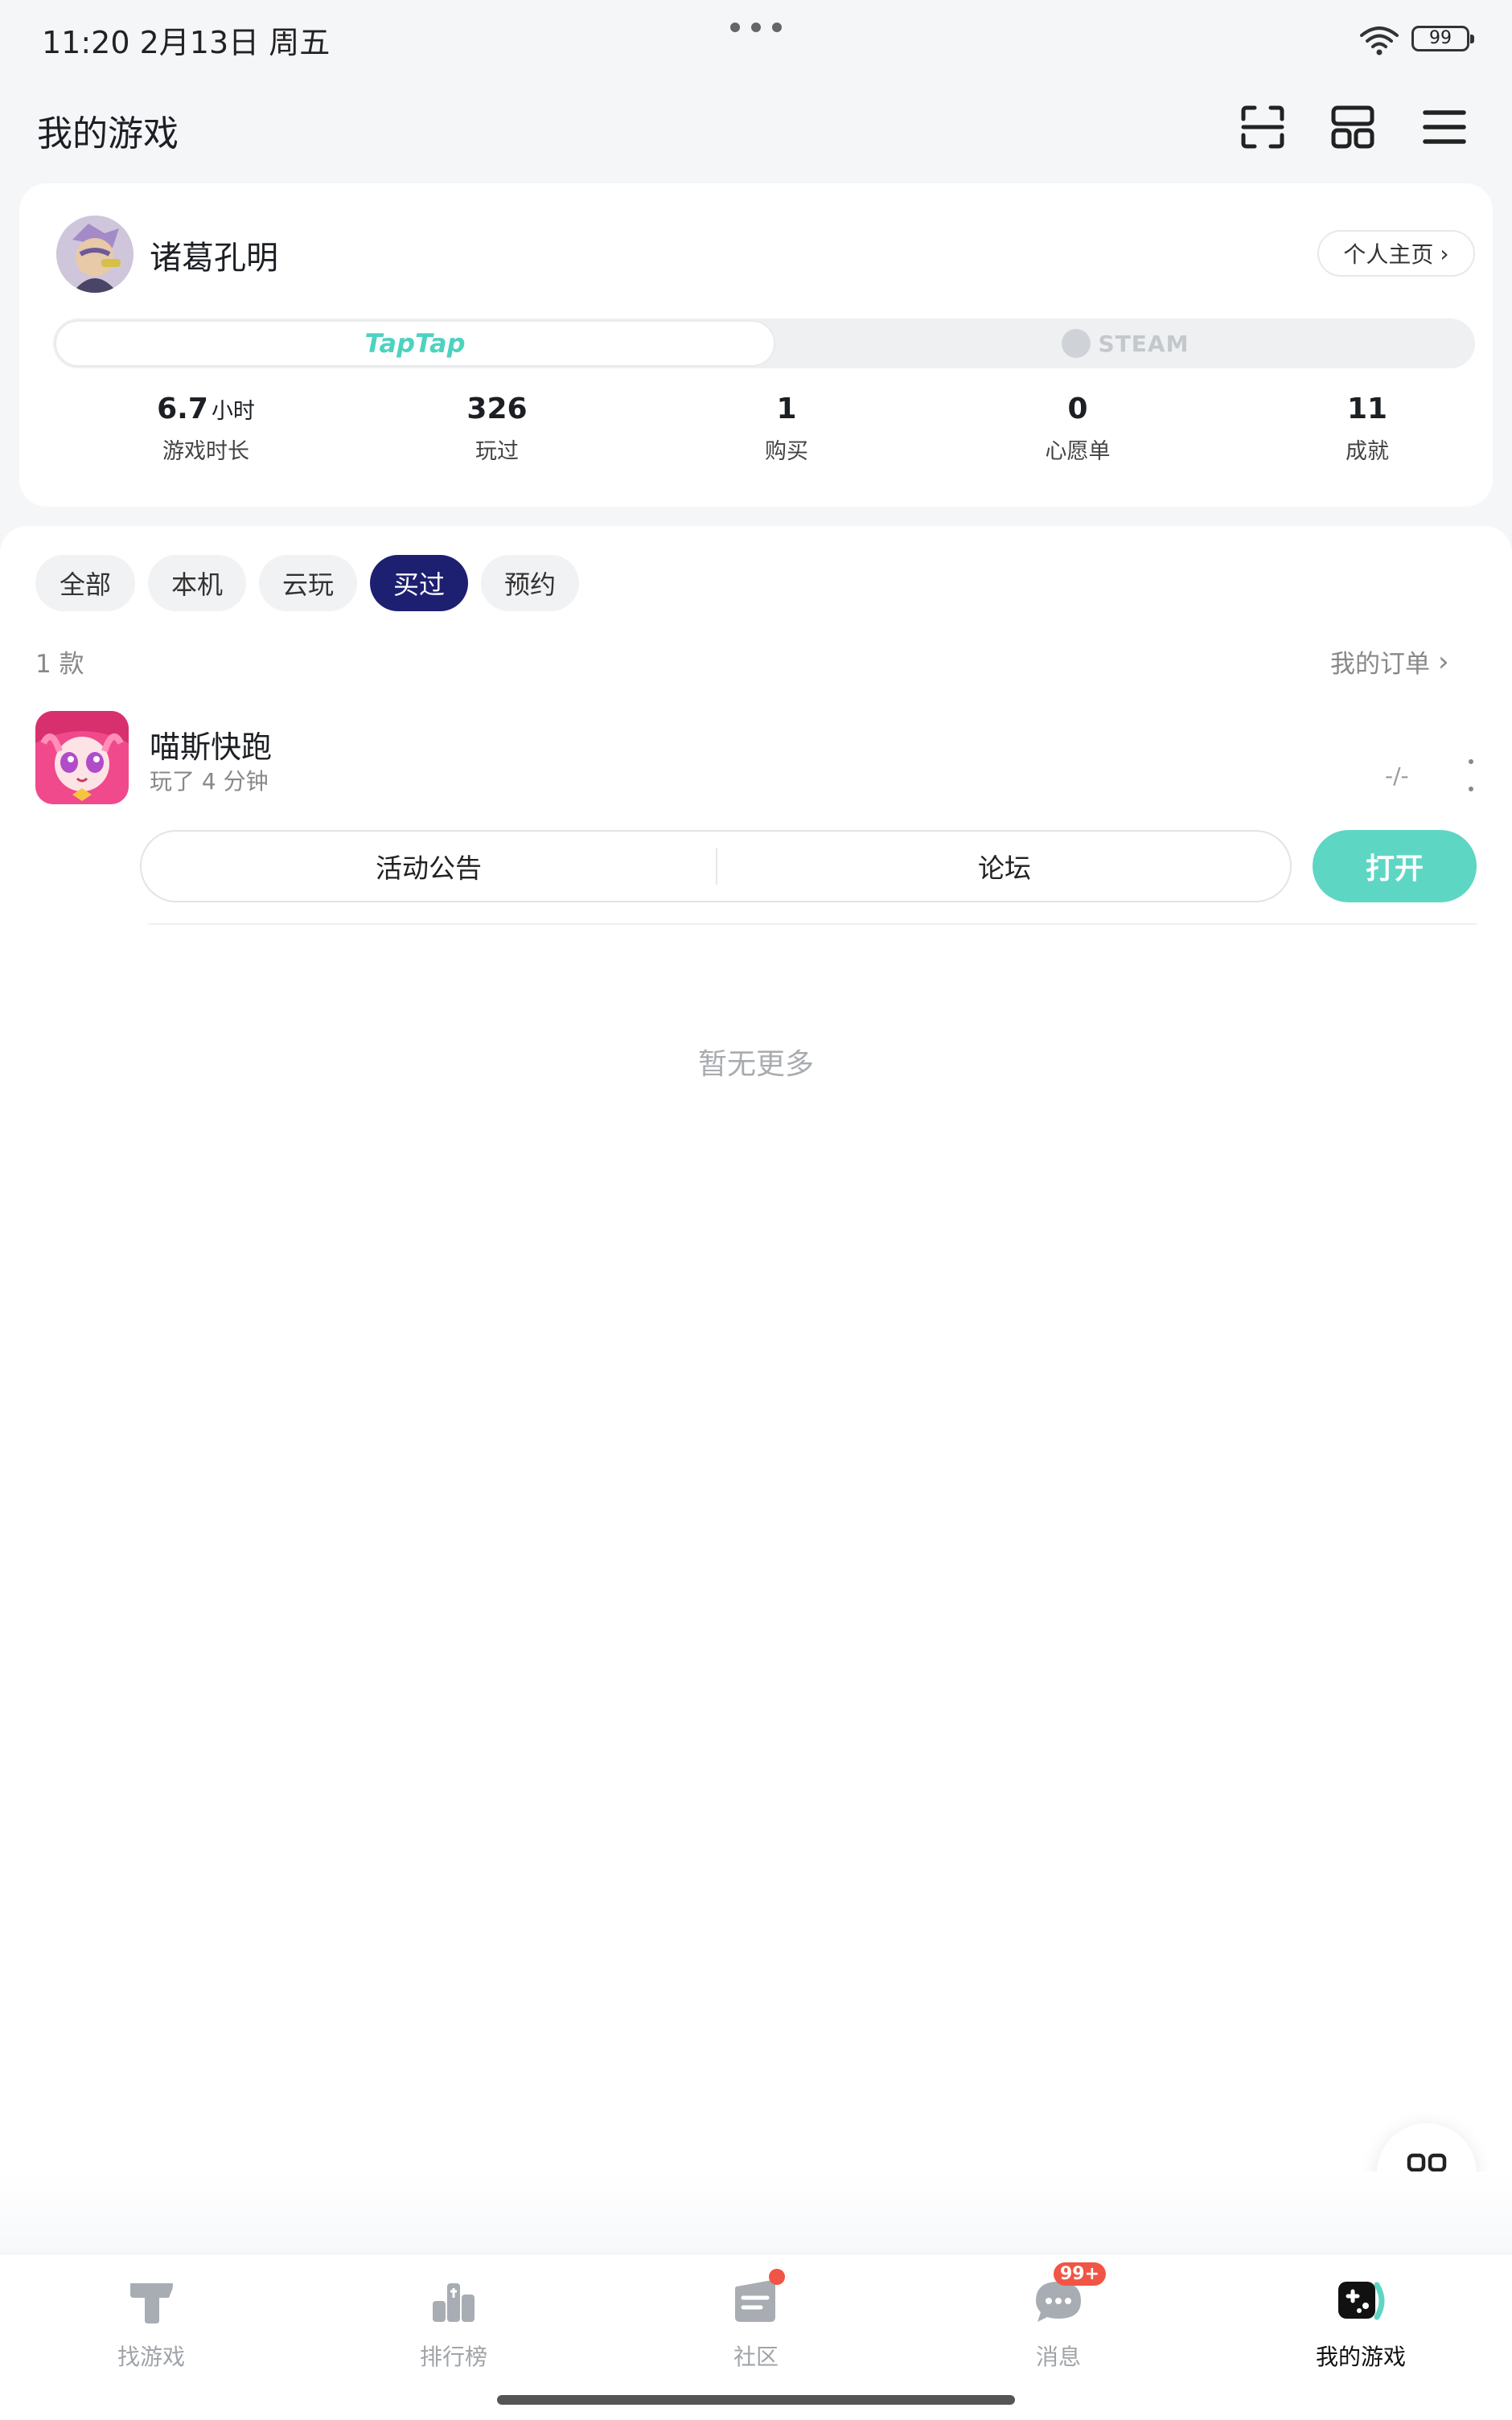 The height and width of the screenshot is (2420, 1512). I want to click on grid-layout-icon, so click(1353, 127).